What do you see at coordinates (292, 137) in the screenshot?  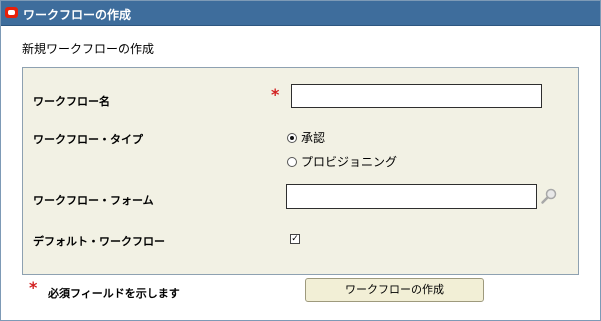 I see `radio-selected-icon` at bounding box center [292, 137].